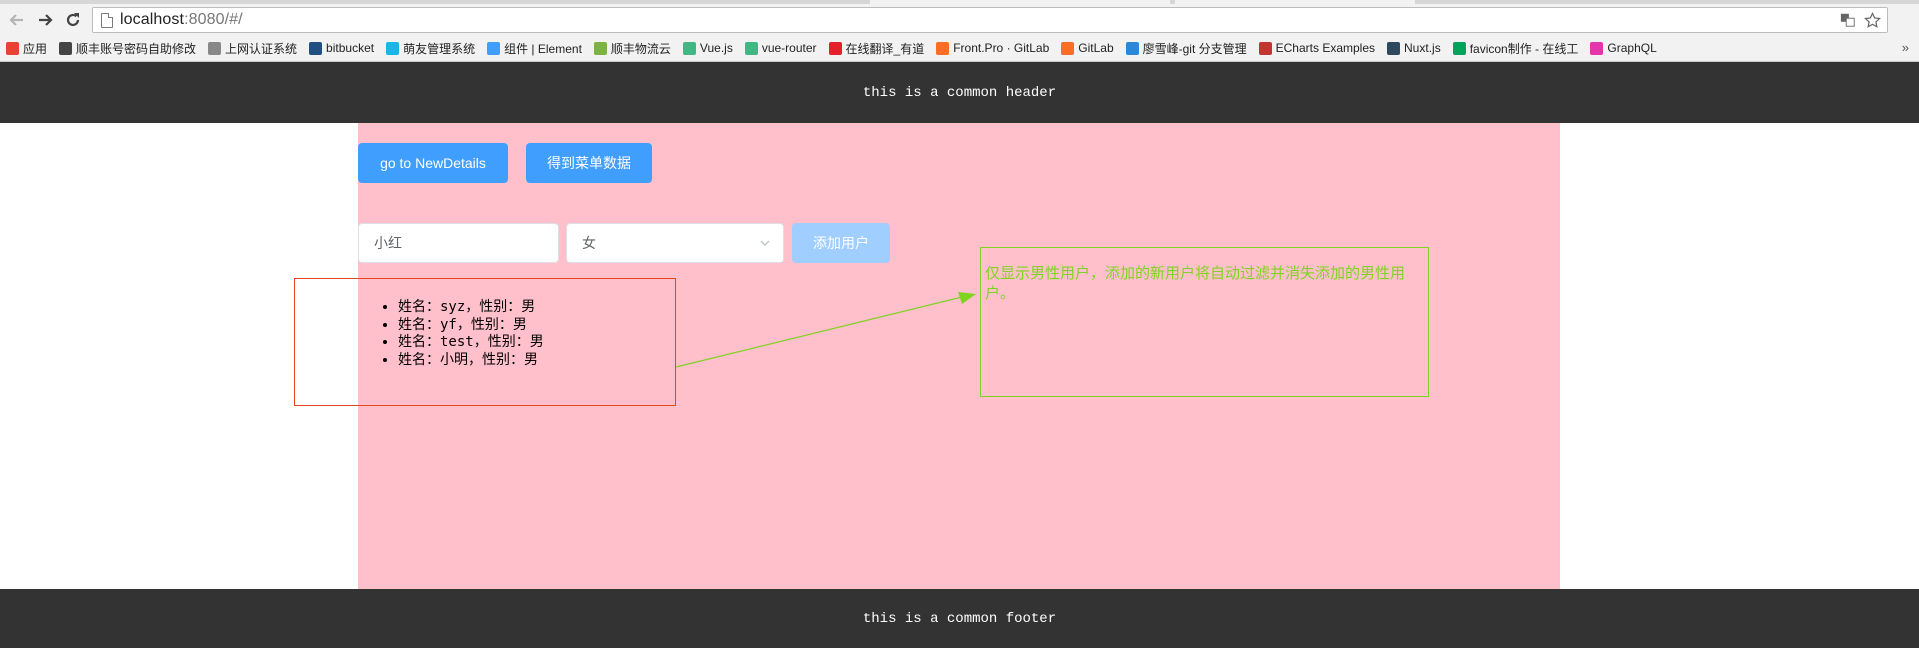 This screenshot has height=648, width=1919. Describe the element at coordinates (1632, 48) in the screenshot. I see `bookmark-label: GraphQL` at that location.